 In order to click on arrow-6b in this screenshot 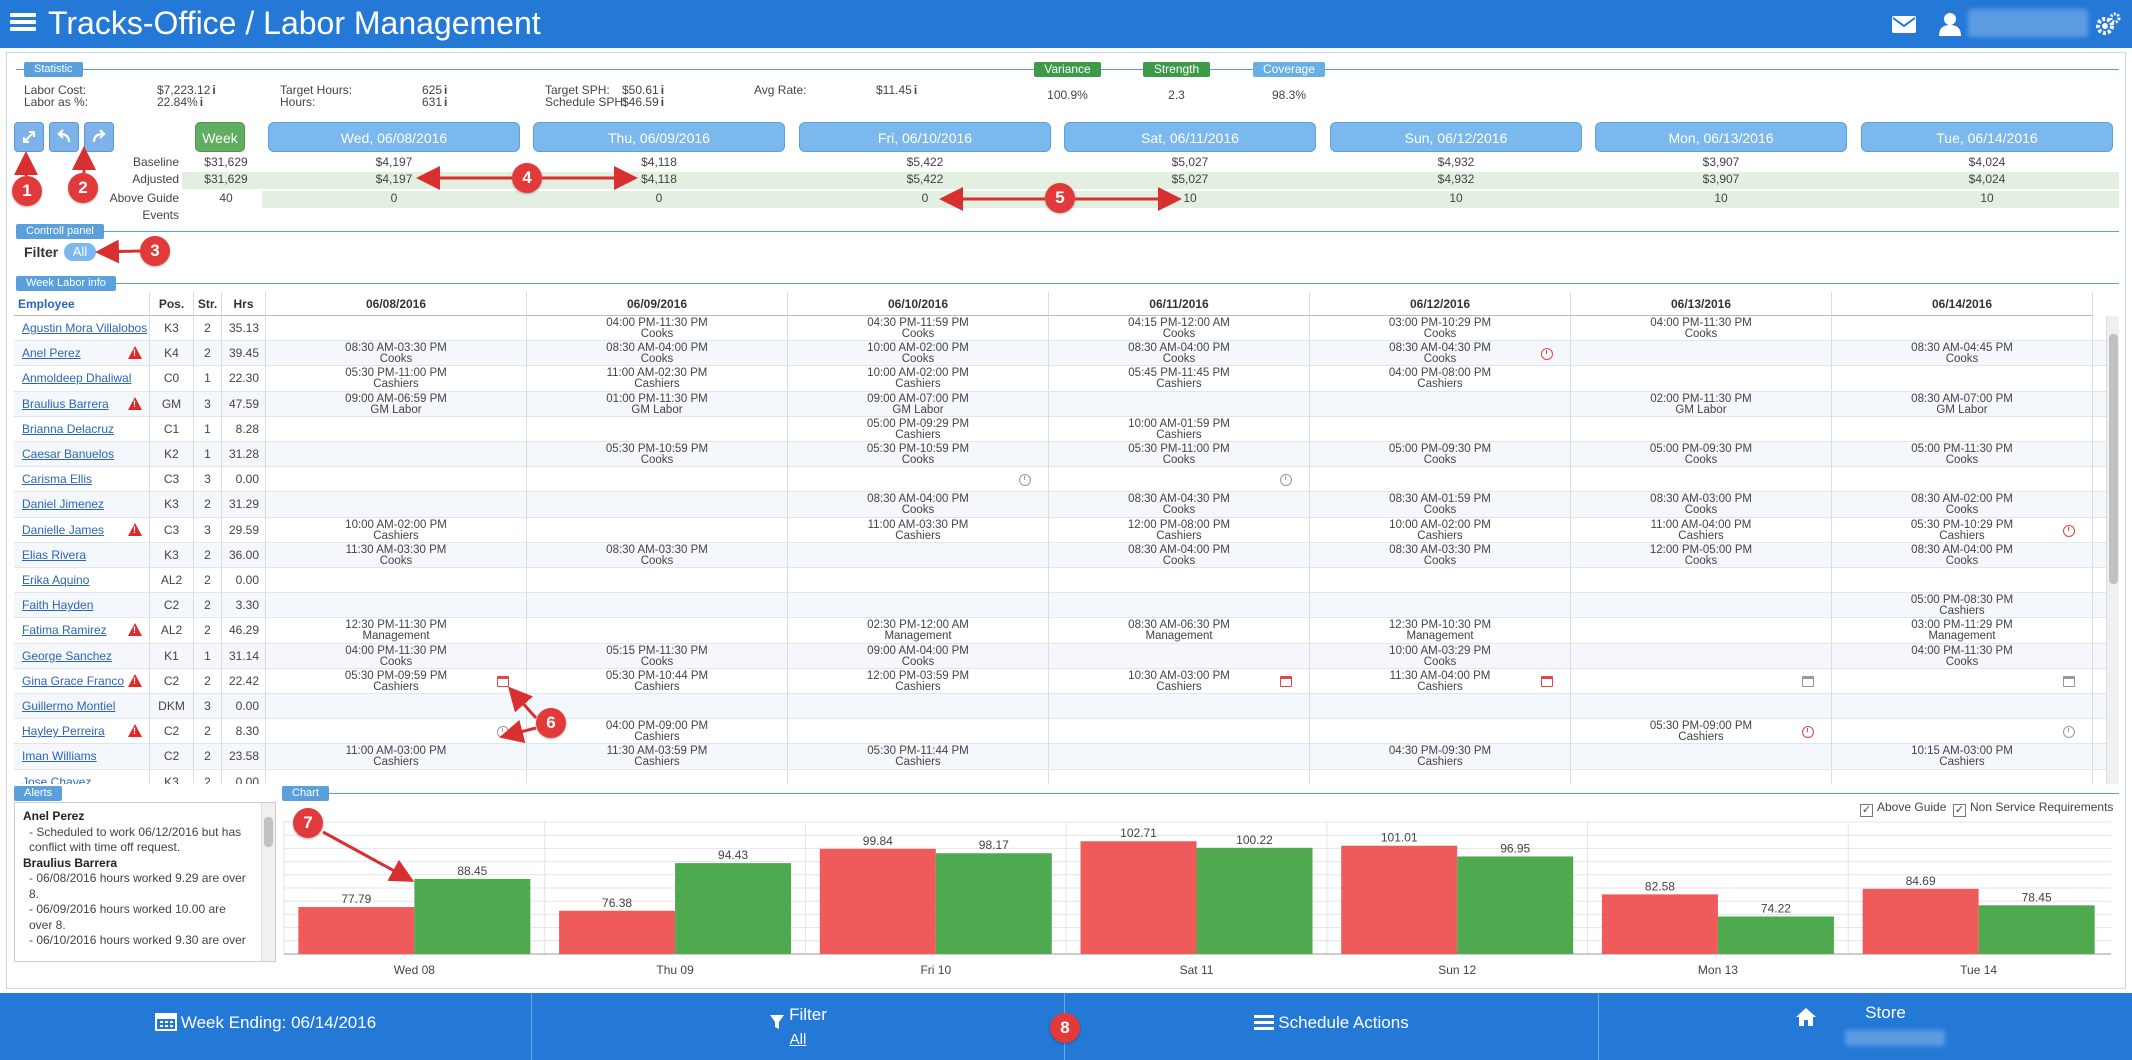, I will do `click(518, 731)`.